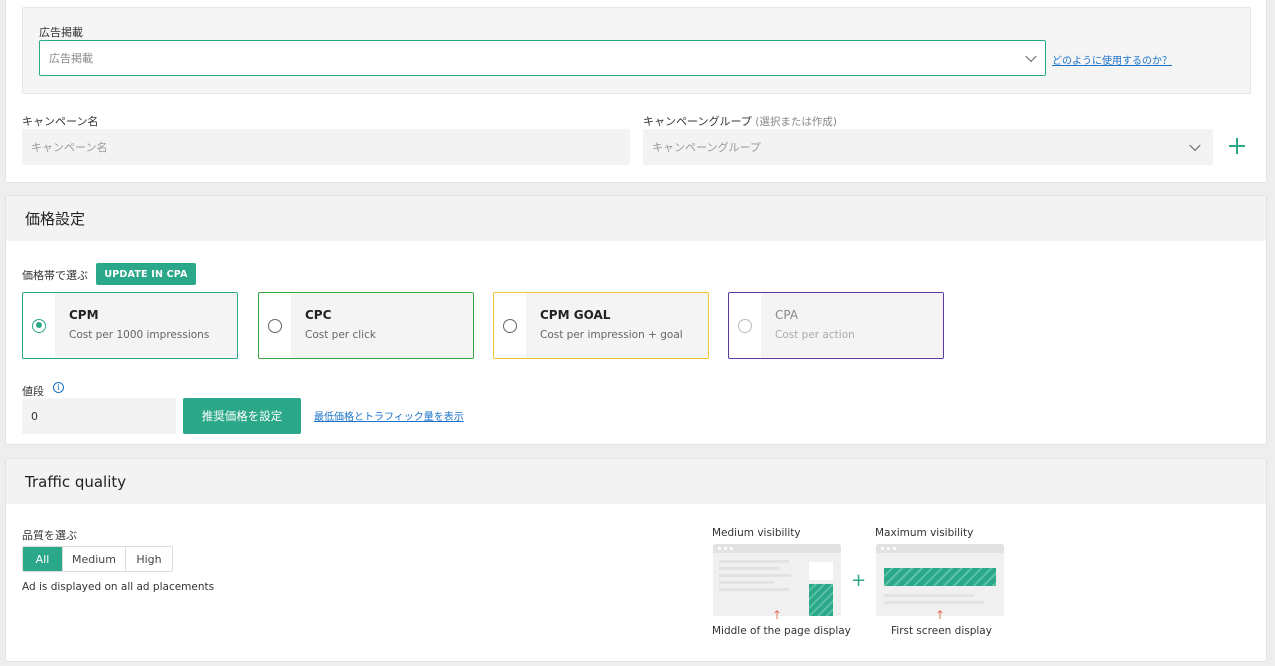 The width and height of the screenshot is (1275, 666). I want to click on campaign-group-label-hint: (選択または作成), so click(796, 122).